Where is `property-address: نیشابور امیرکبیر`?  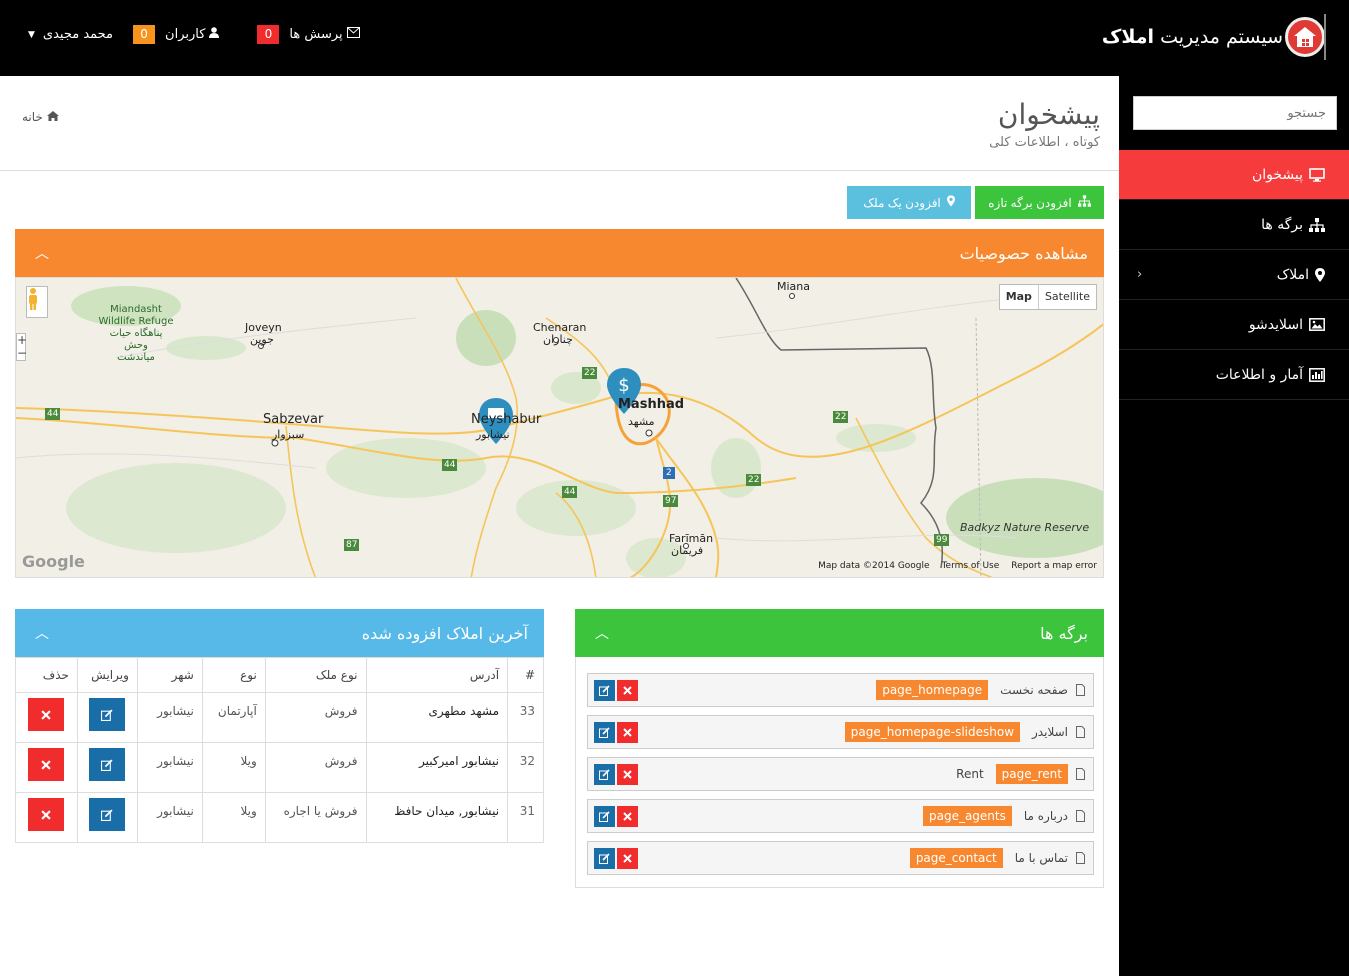
property-address: نیشابور امیرکبیر is located at coordinates (437, 767).